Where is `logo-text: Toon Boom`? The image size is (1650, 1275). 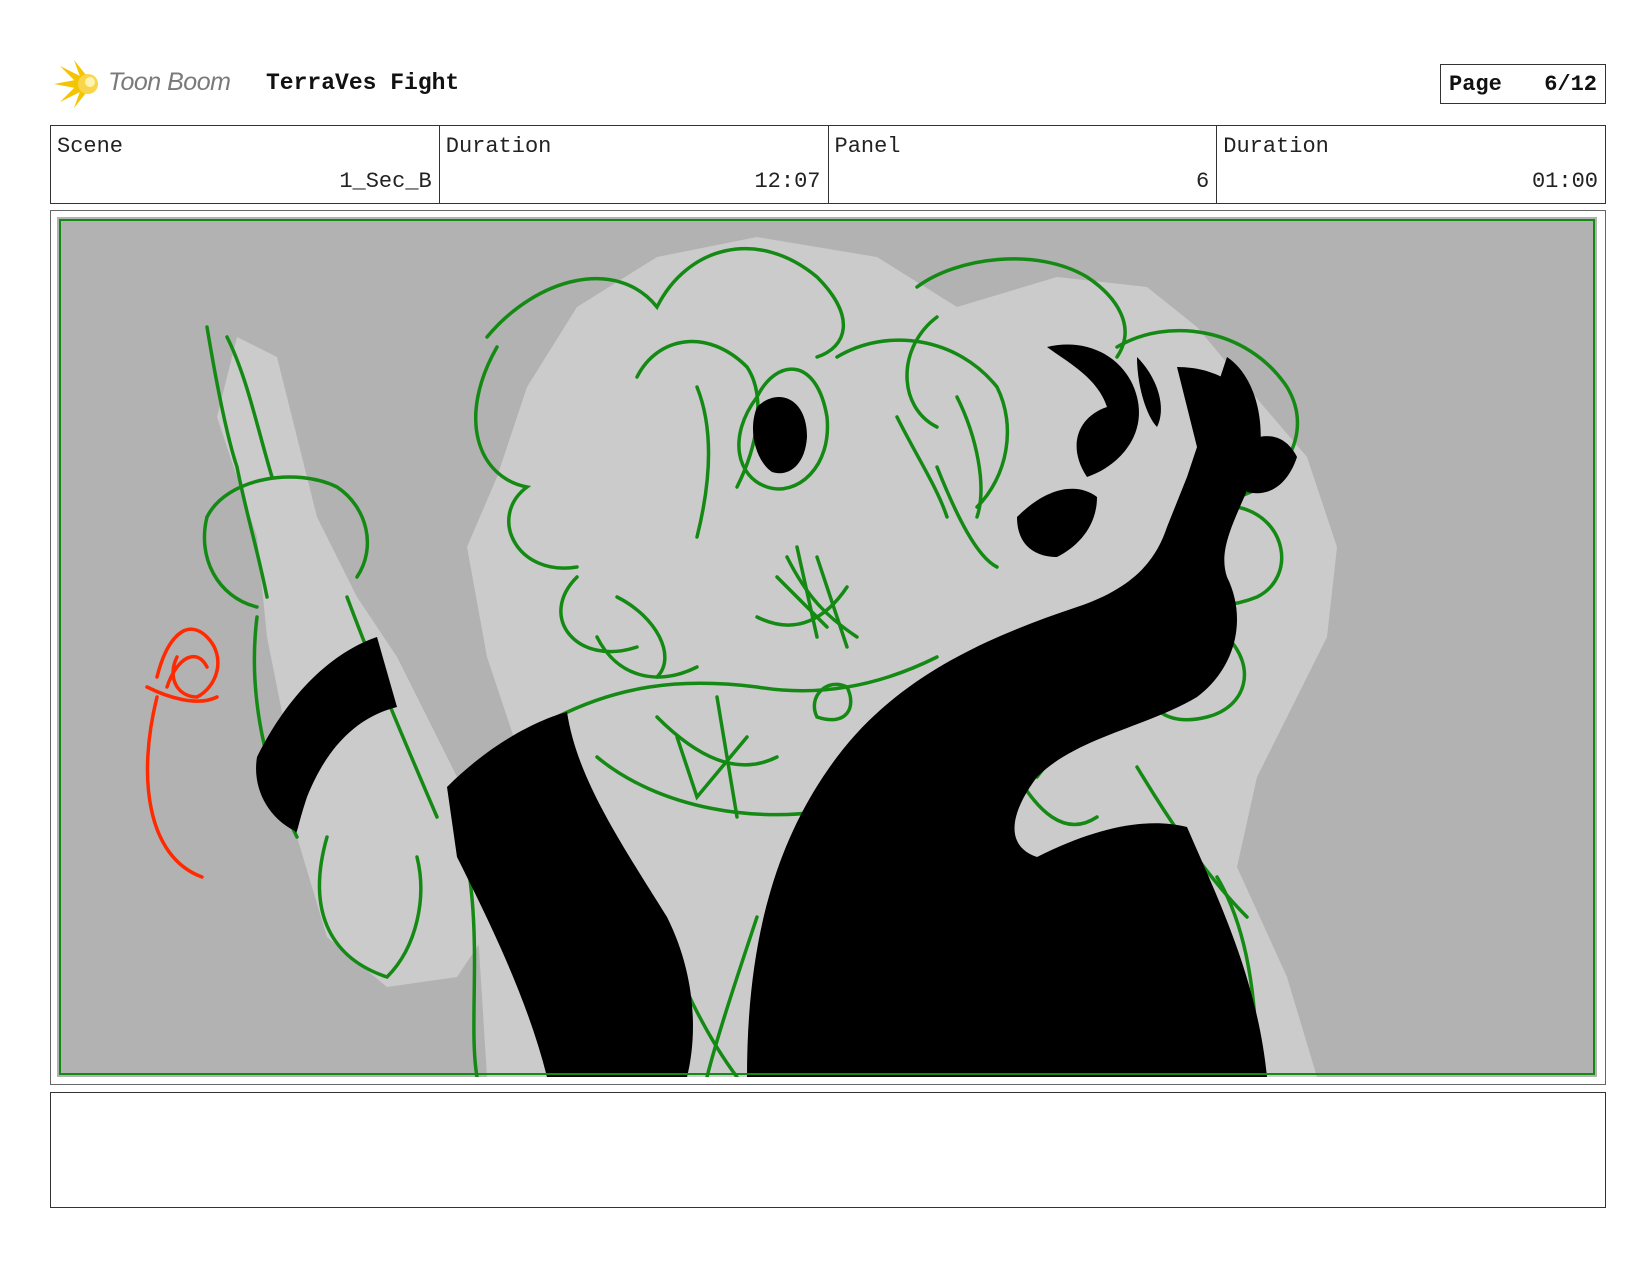
logo-text: Toon Boom is located at coordinates (169, 82).